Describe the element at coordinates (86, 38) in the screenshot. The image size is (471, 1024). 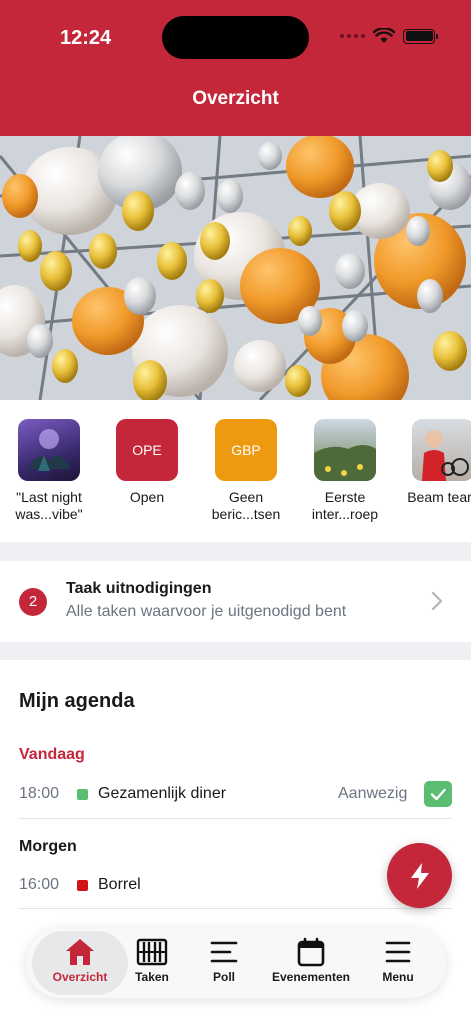
I see `status-time: 12:24` at that location.